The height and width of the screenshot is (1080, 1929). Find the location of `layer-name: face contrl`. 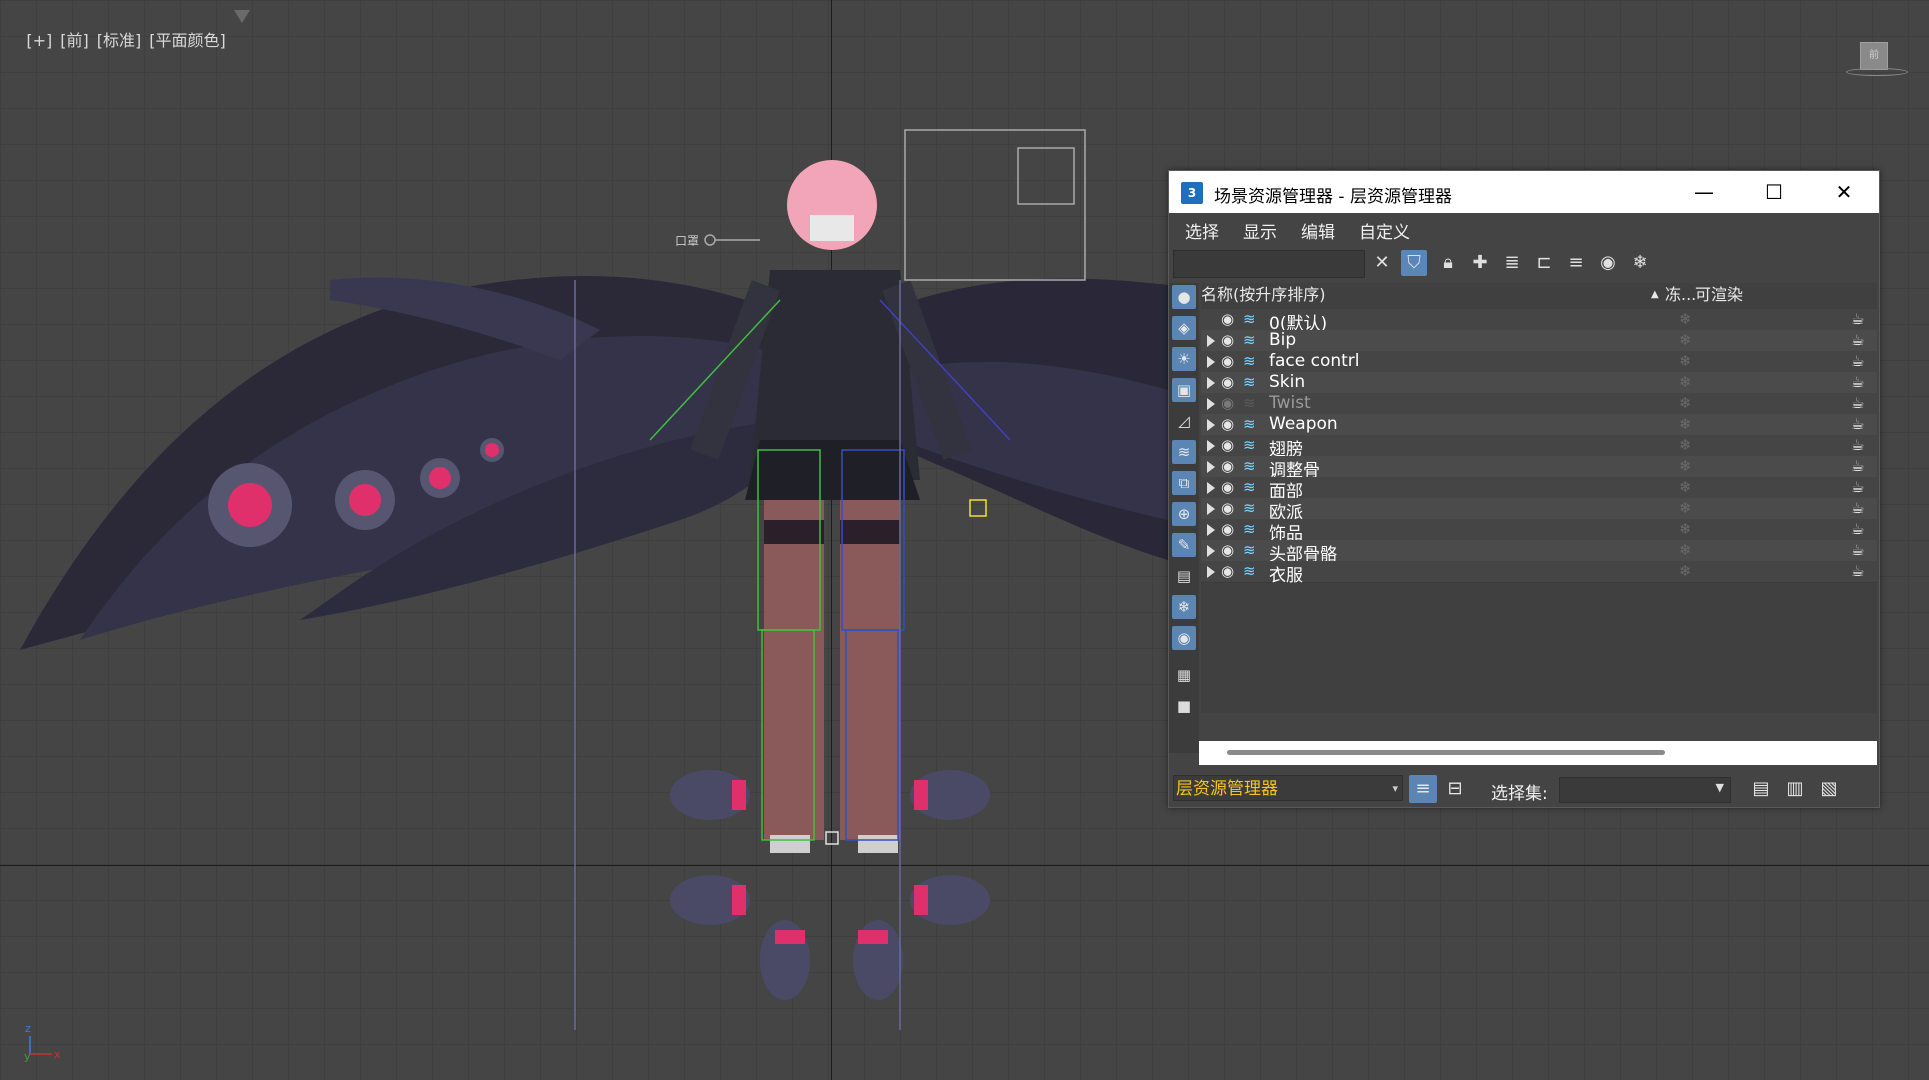

layer-name: face contrl is located at coordinates (1314, 361).